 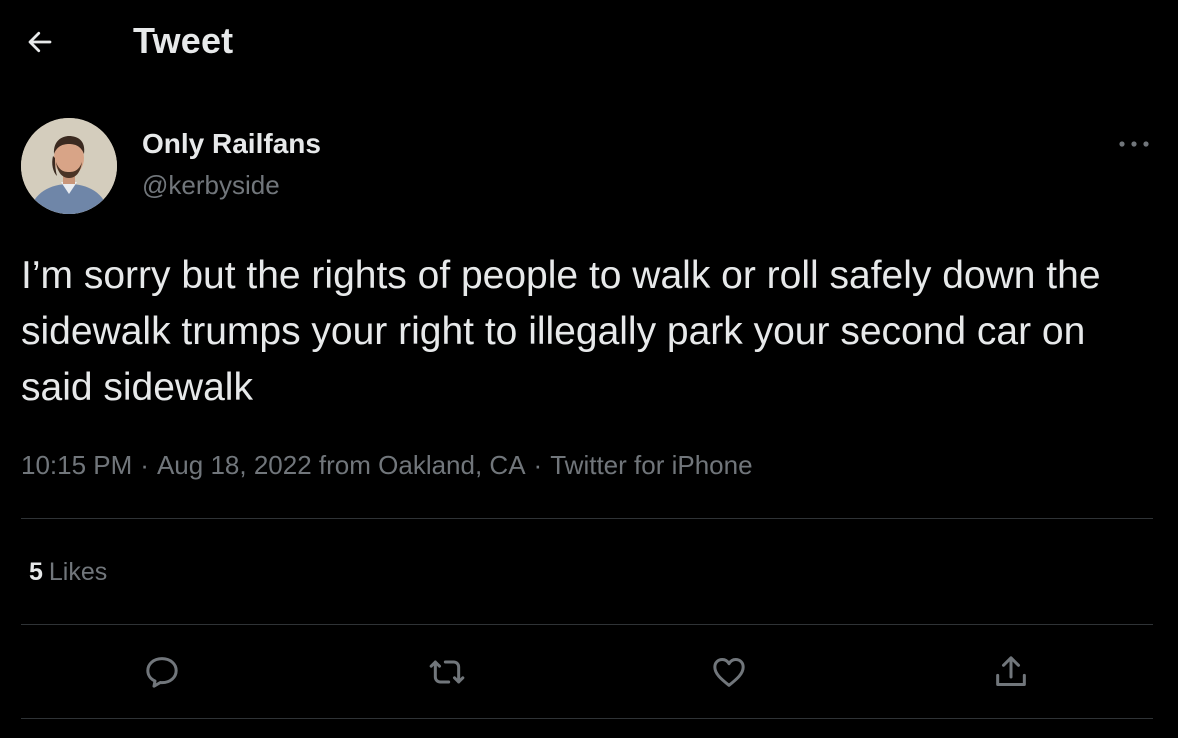 I want to click on more-horizontal-icon, so click(x=1134, y=144).